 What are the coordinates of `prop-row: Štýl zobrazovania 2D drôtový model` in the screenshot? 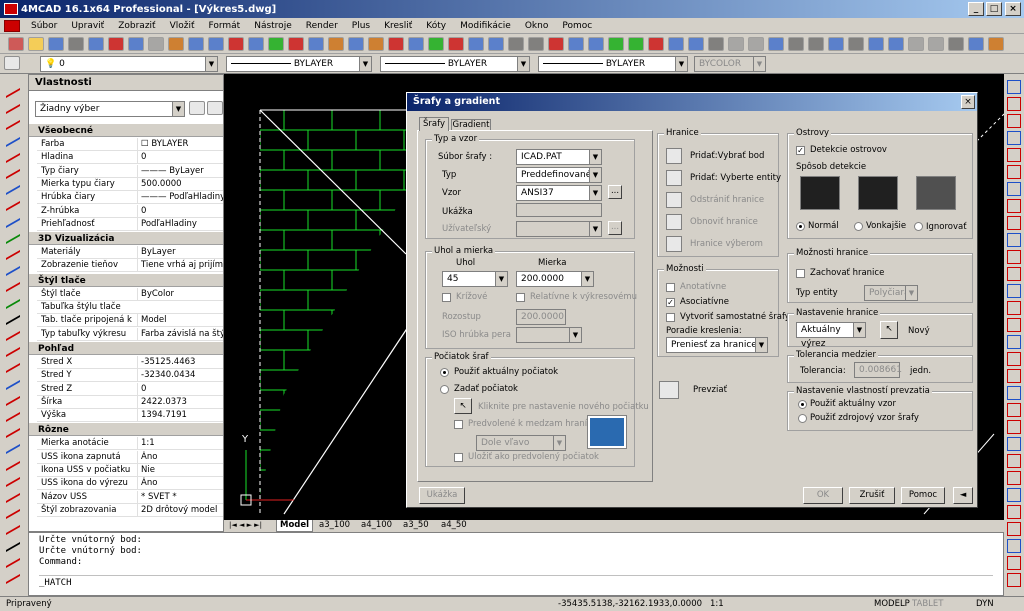 It's located at (130, 510).